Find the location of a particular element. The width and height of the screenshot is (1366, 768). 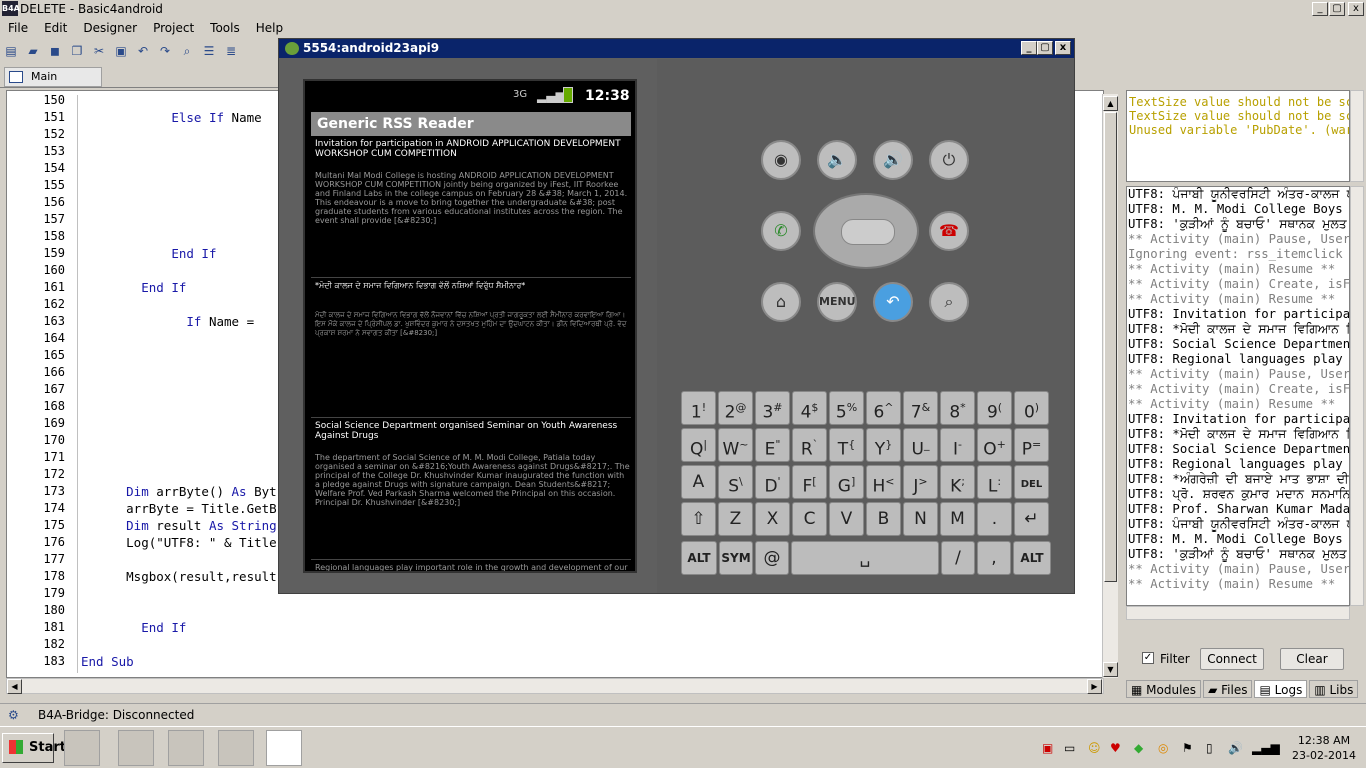

start-button: Start is located at coordinates (34, 748).